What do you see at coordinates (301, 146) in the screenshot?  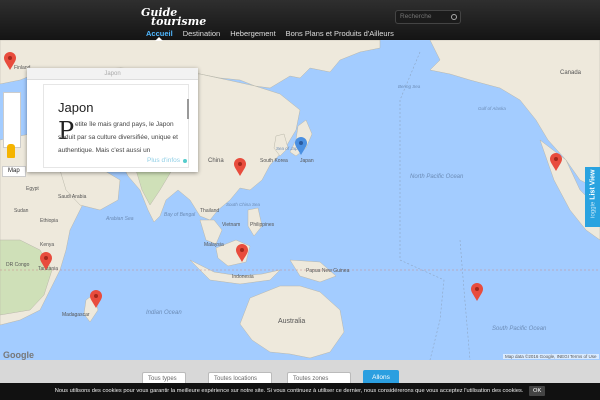 I see `pin-japan` at bounding box center [301, 146].